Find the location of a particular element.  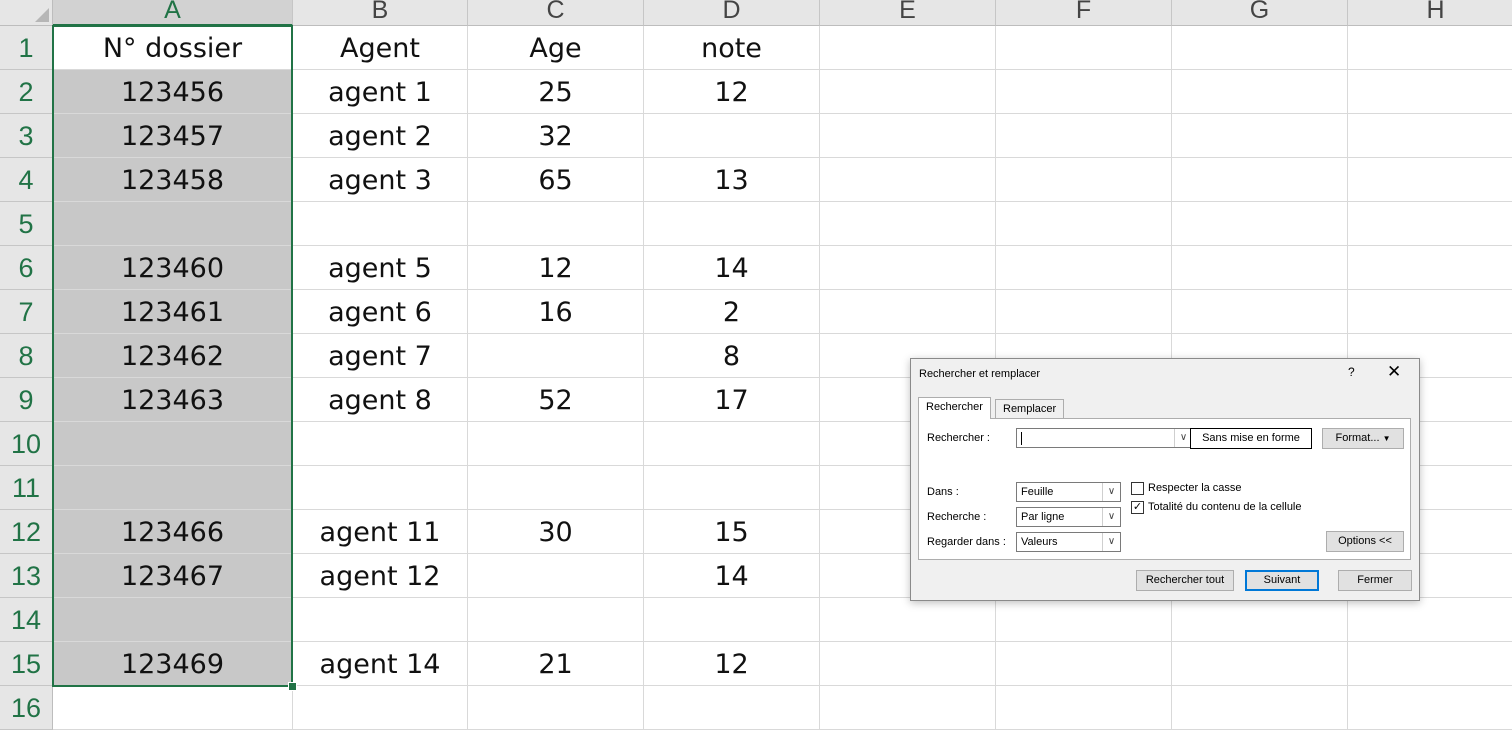

cell-d8: 8 is located at coordinates (732, 356).